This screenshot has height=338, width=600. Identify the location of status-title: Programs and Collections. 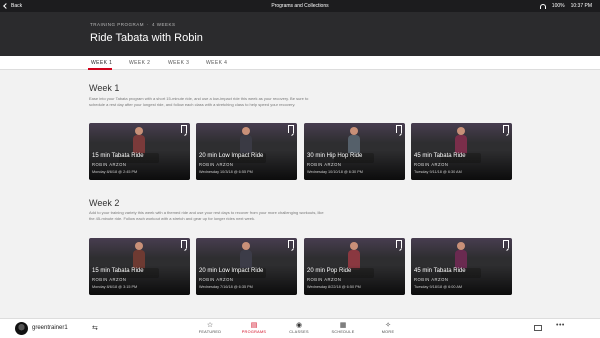
(300, 6).